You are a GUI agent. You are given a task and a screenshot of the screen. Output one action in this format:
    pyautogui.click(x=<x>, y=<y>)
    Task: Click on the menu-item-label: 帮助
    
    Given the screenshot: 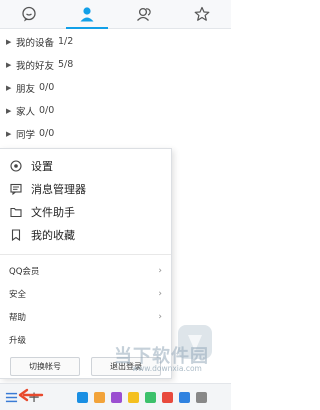 What is the action you would take?
    pyautogui.click(x=18, y=317)
    